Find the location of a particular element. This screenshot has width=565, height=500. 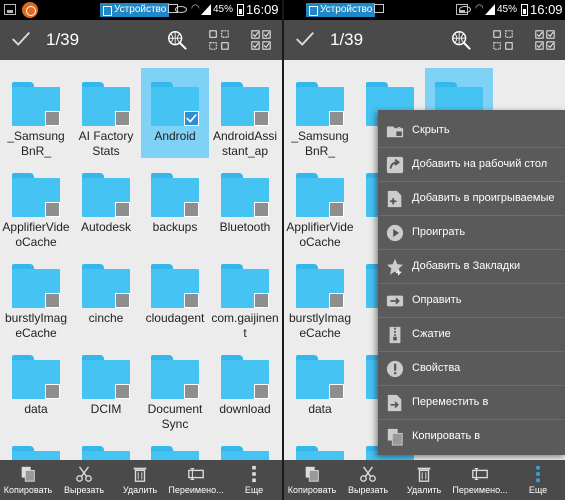

folder-item: Bluetooth is located at coordinates (245, 202).